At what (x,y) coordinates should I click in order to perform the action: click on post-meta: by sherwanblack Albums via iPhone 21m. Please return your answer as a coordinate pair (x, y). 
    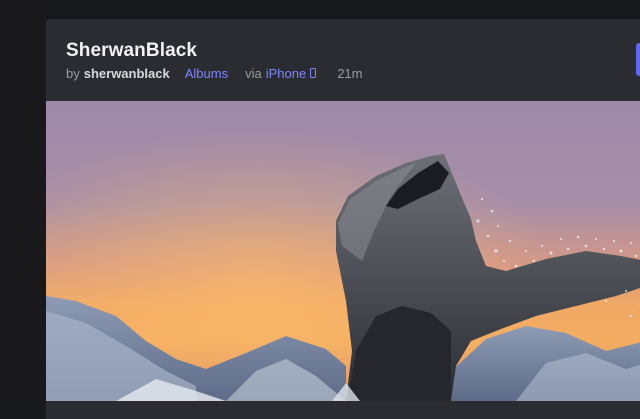
    Looking at the image, I should click on (214, 73).